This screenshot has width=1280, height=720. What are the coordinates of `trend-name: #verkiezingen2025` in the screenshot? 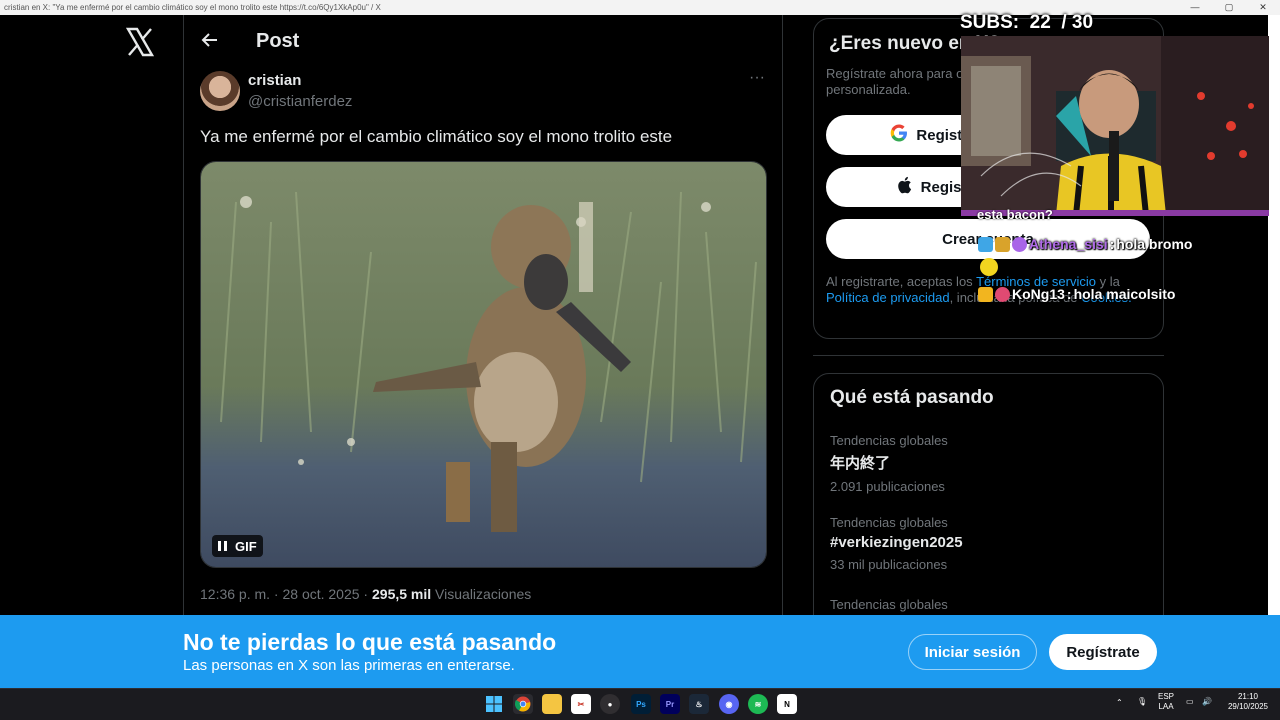 It's located at (896, 542).